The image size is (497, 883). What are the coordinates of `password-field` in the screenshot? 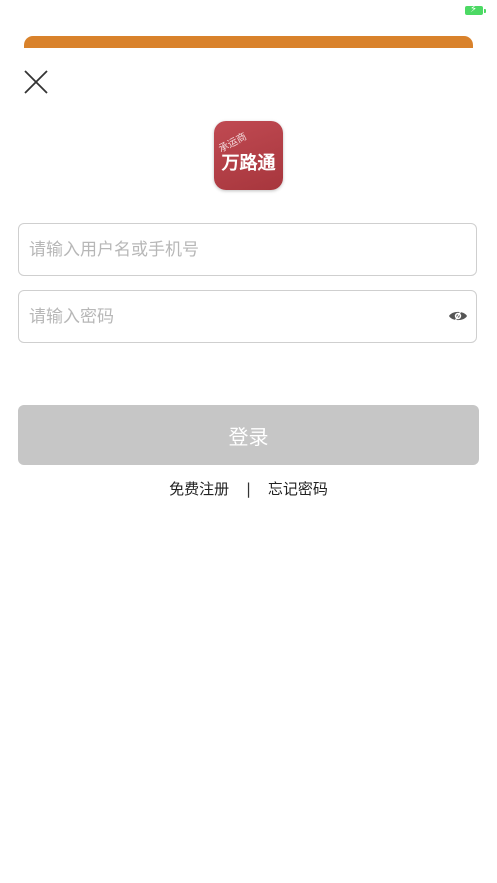 It's located at (247, 316).